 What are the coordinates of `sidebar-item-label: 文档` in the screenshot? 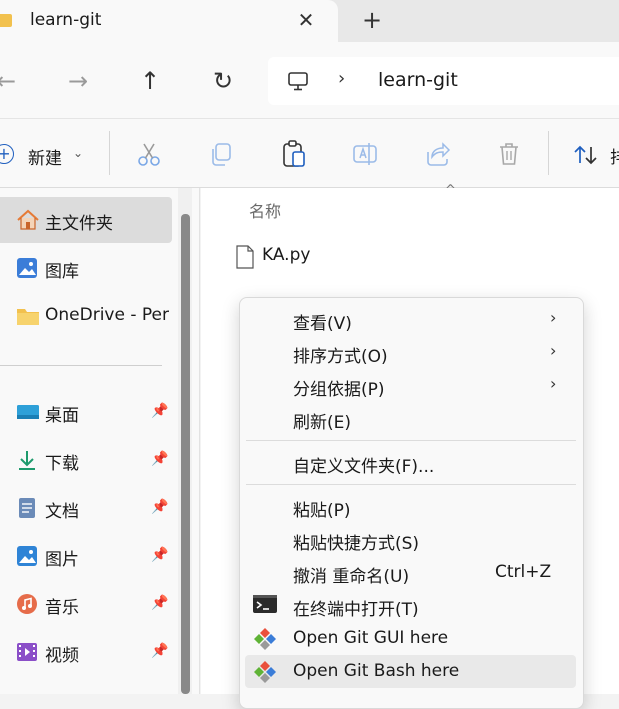 It's located at (62, 512).